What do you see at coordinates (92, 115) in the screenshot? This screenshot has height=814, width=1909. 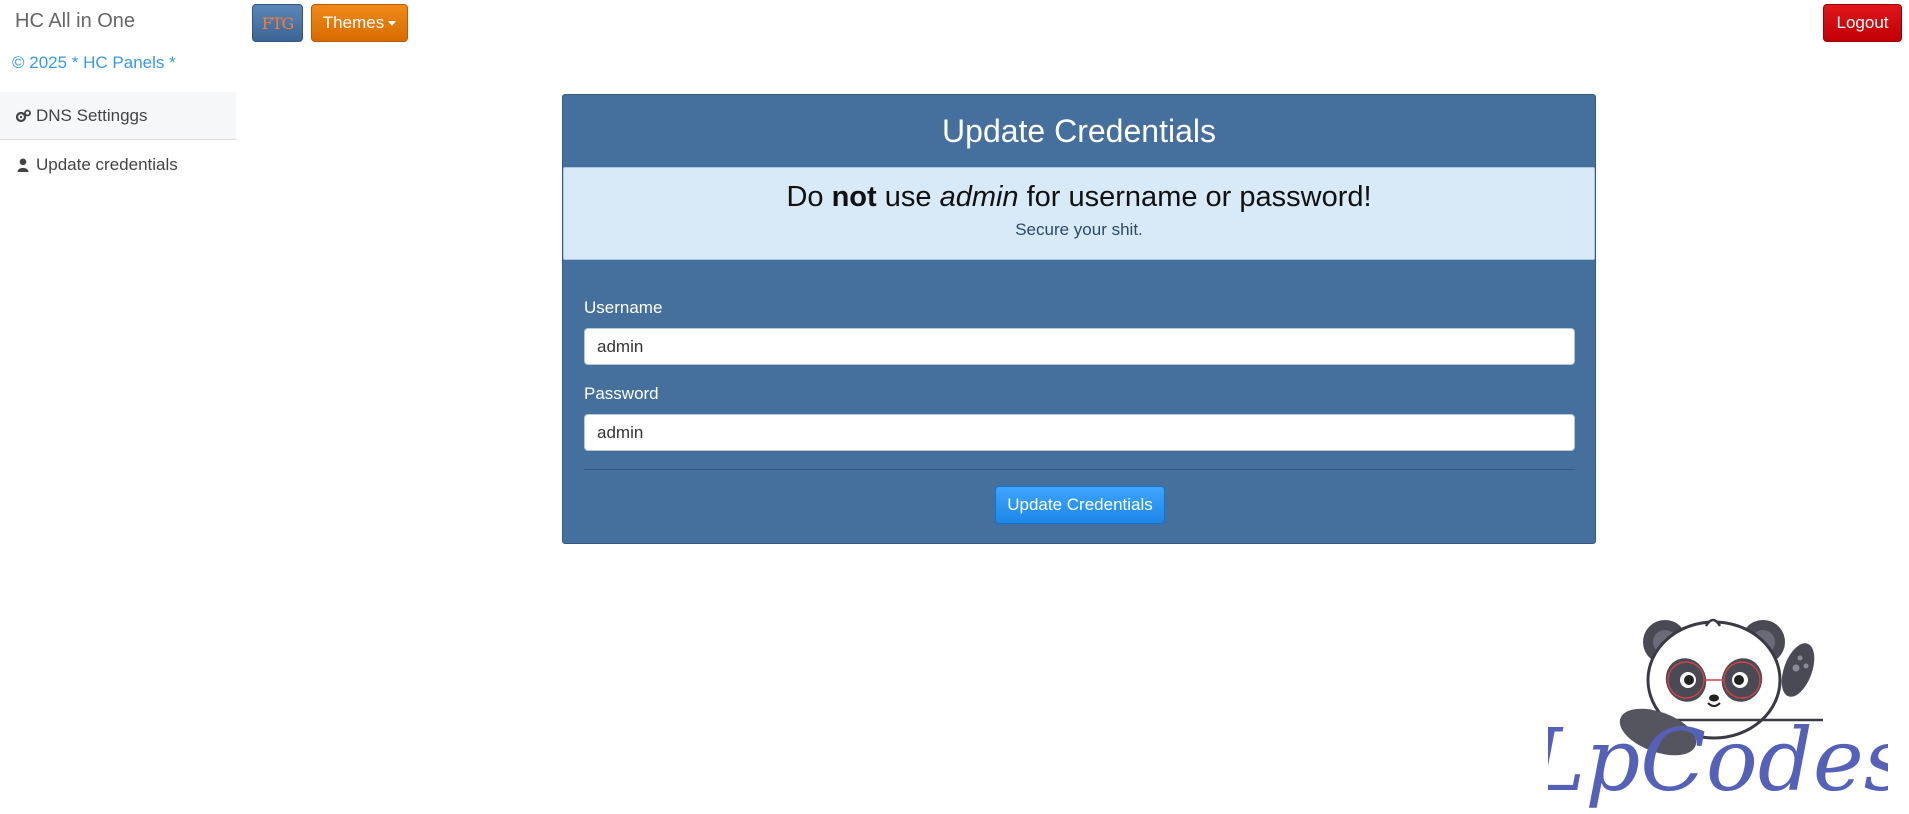 I see `sidebar-item-label: DNS Settinggs` at bounding box center [92, 115].